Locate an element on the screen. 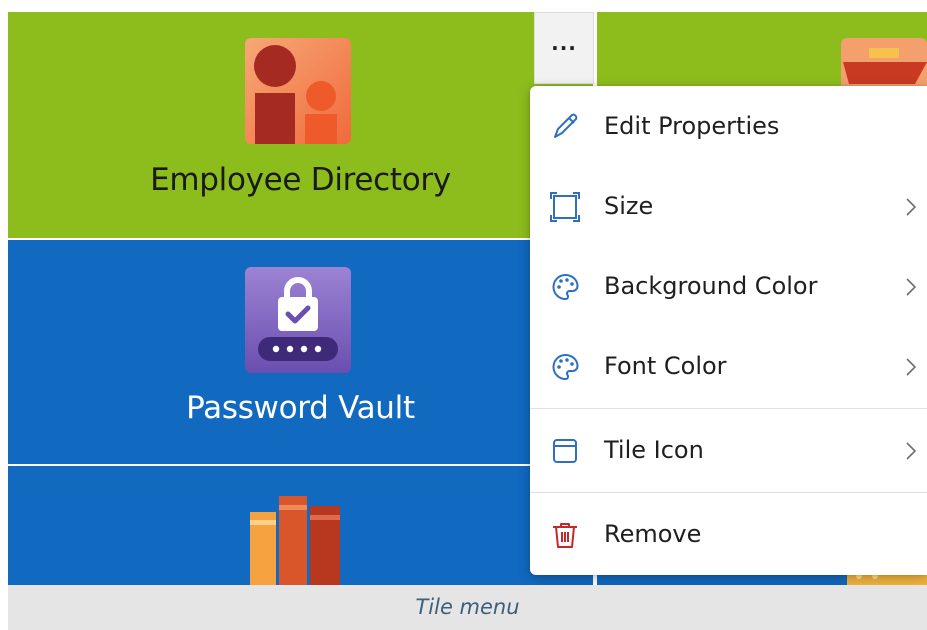  caption-bar: Tile menu is located at coordinates (467, 607).